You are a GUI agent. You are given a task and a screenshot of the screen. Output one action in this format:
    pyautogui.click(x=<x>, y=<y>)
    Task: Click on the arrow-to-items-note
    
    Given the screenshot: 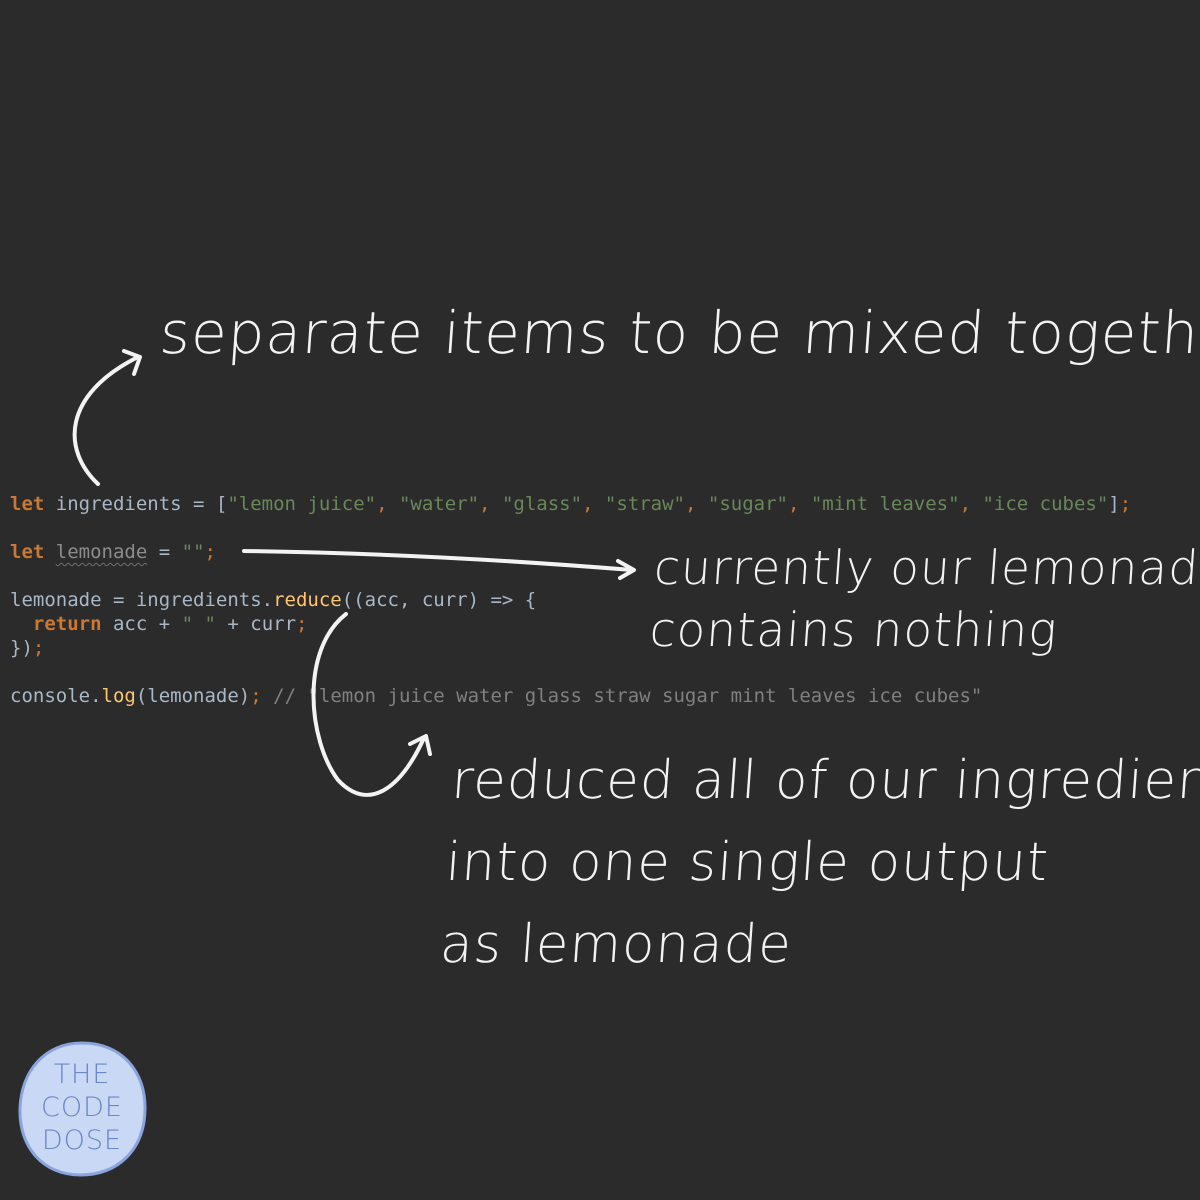 What is the action you would take?
    pyautogui.click(x=106, y=420)
    